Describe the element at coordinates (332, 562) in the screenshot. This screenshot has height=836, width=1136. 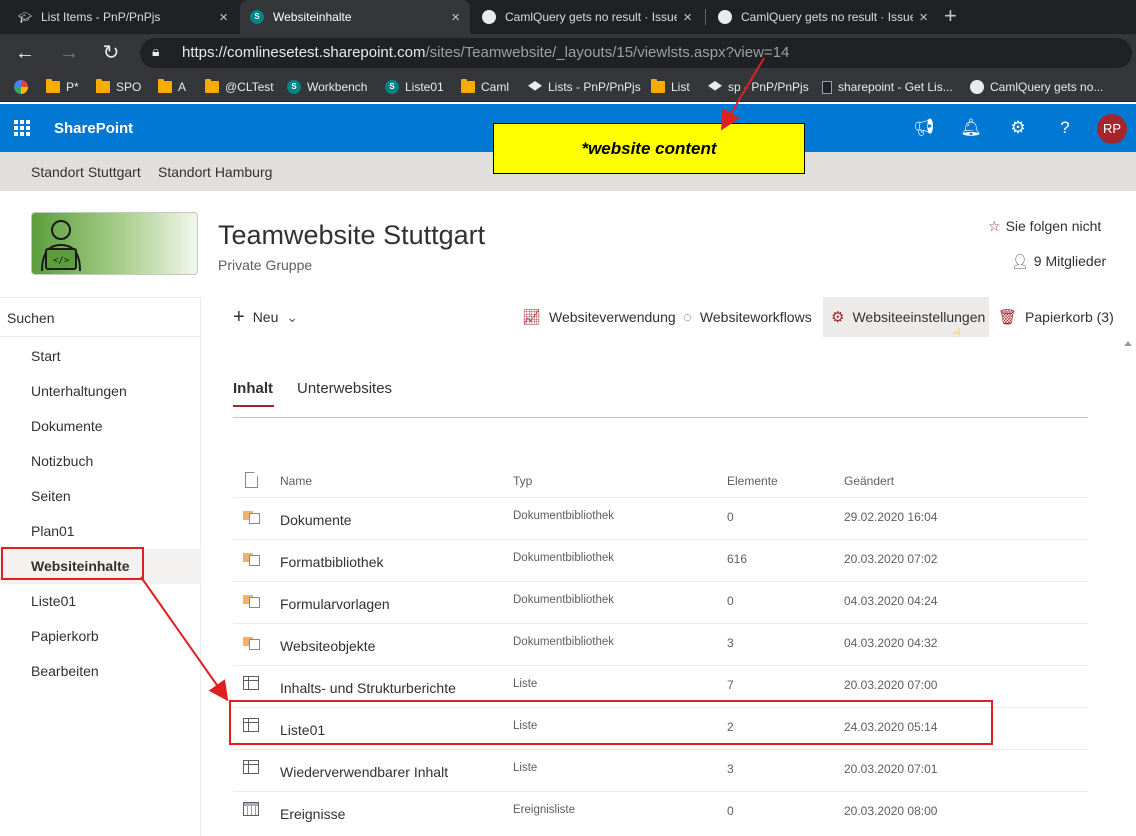
I see `row-name: Formatbibliothek` at that location.